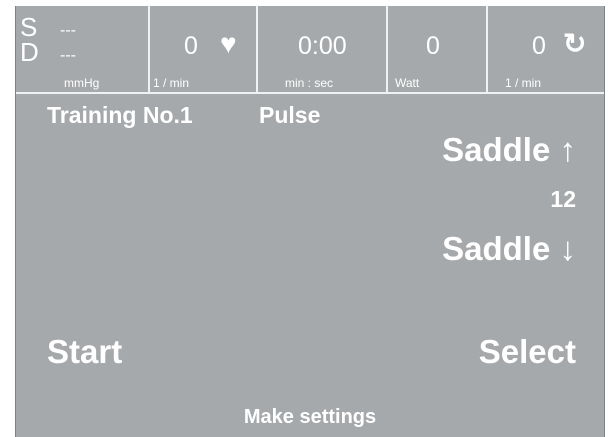 The image size is (613, 437). Describe the element at coordinates (68, 55) in the screenshot. I see `diastolic-value: ---` at that location.